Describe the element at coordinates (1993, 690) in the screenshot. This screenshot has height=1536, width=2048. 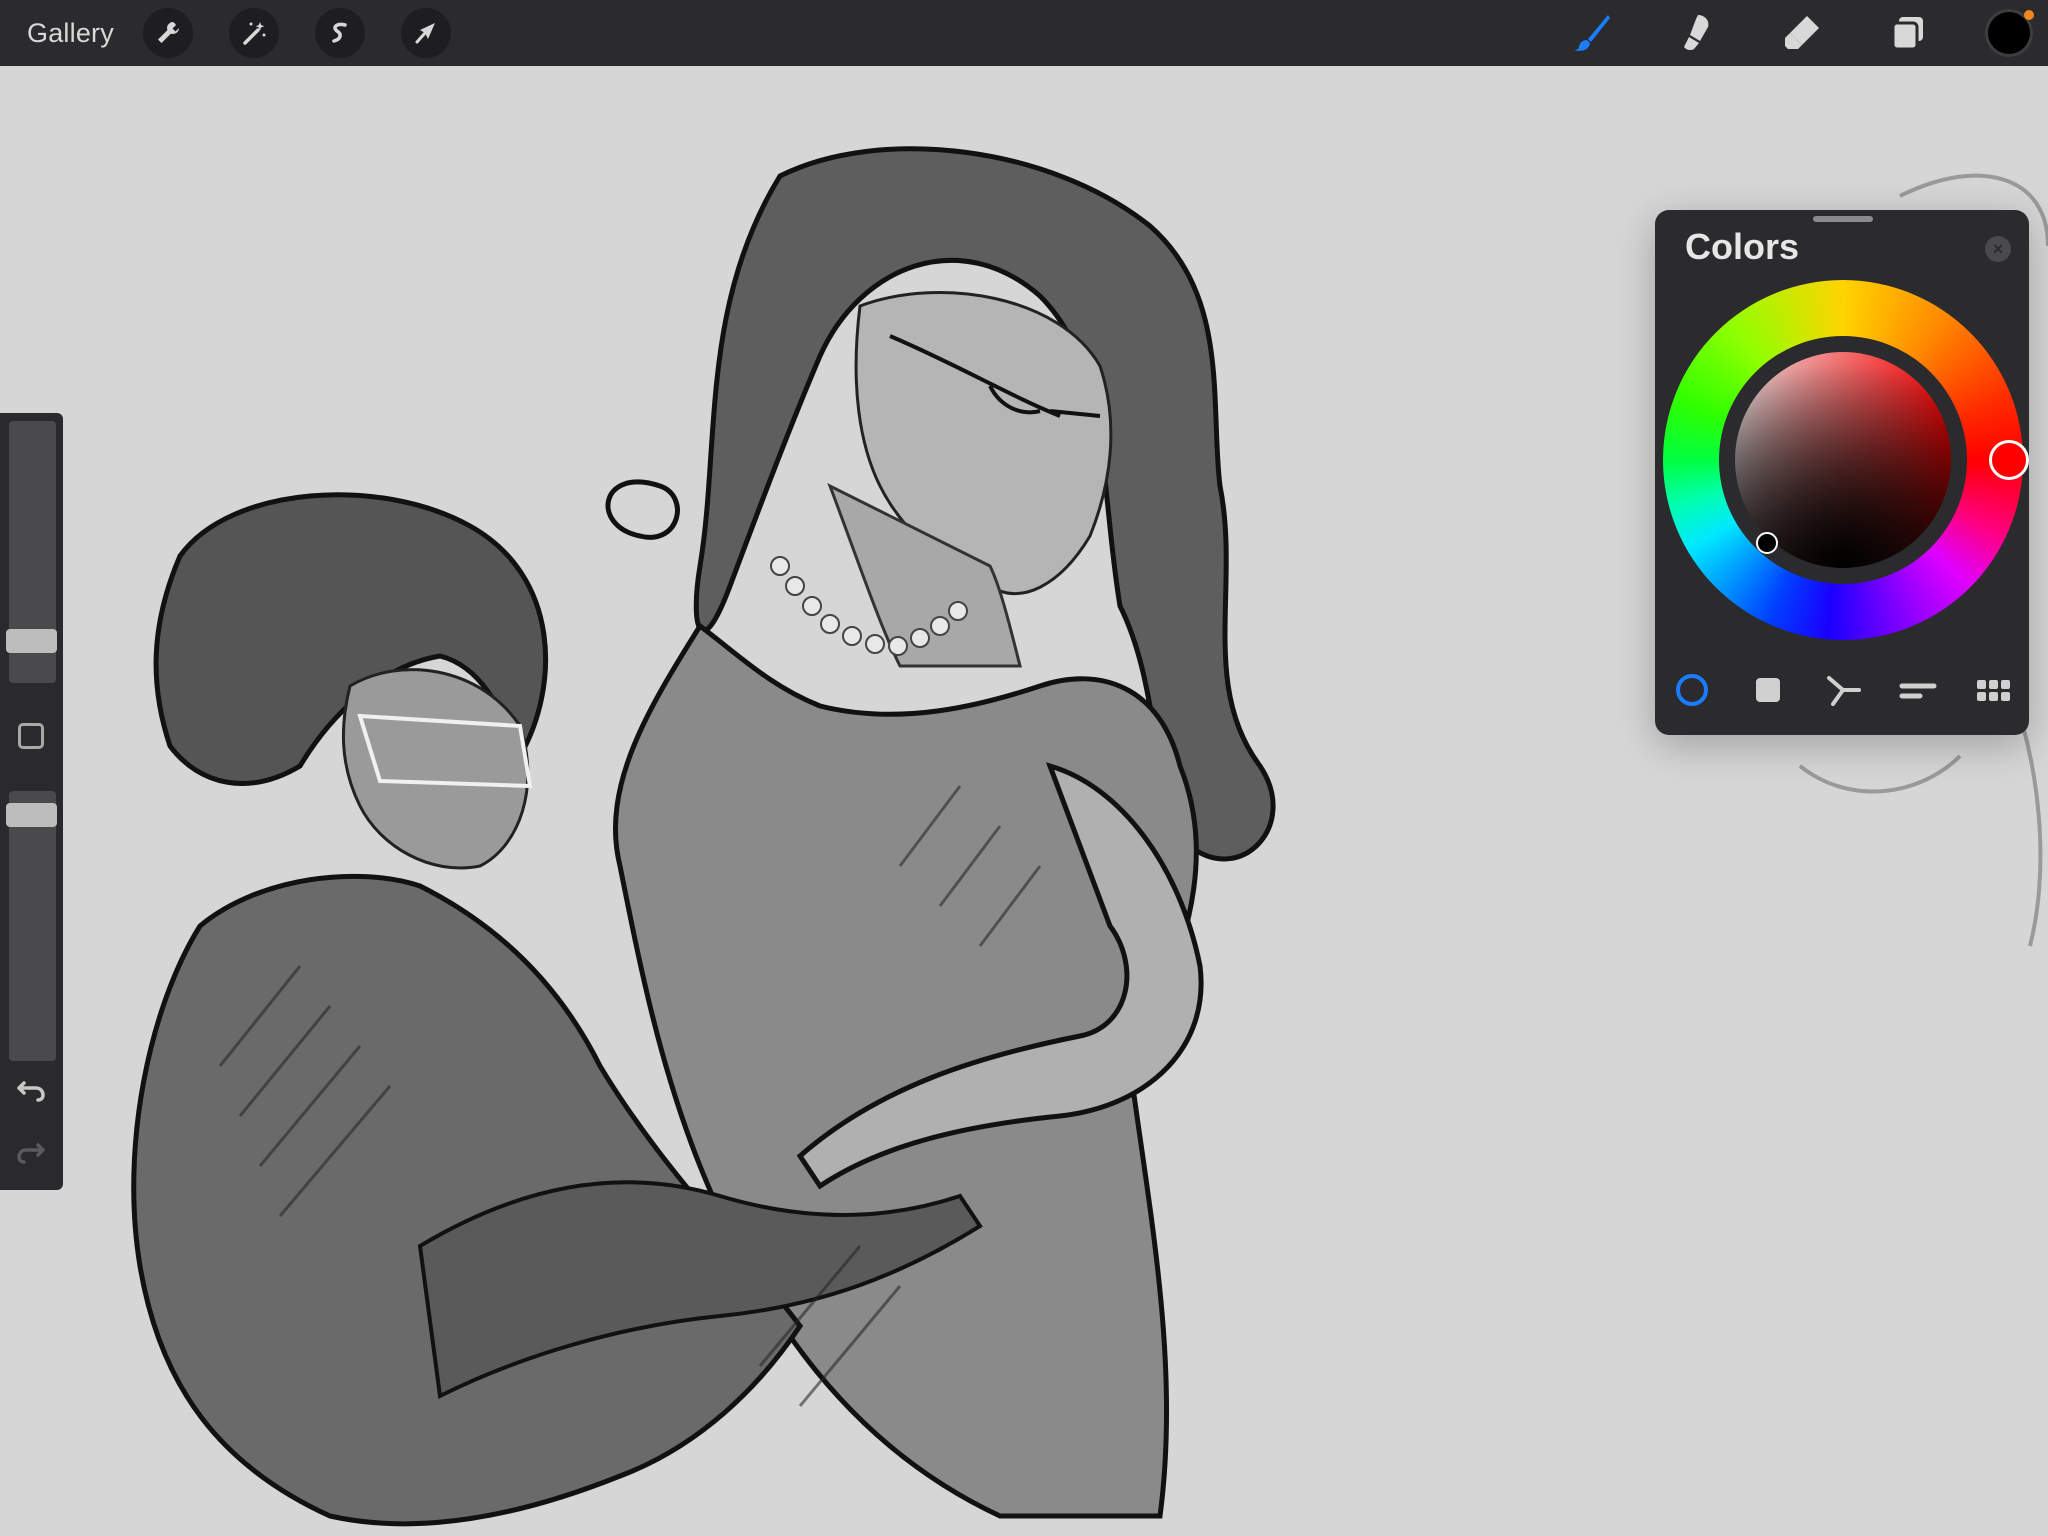
I see `palettes-mode-icon` at that location.